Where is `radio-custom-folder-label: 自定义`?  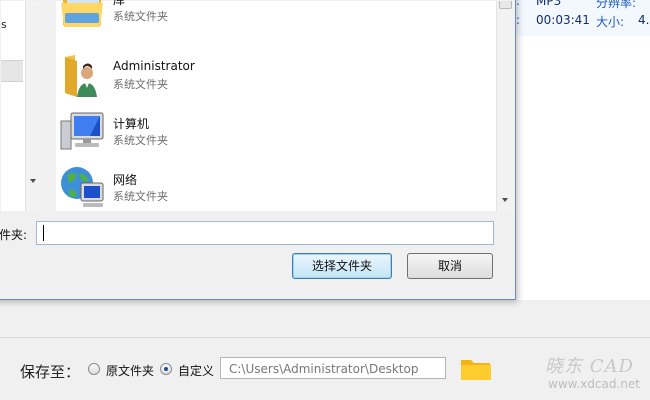
radio-custom-folder-label: 自定义 is located at coordinates (196, 370).